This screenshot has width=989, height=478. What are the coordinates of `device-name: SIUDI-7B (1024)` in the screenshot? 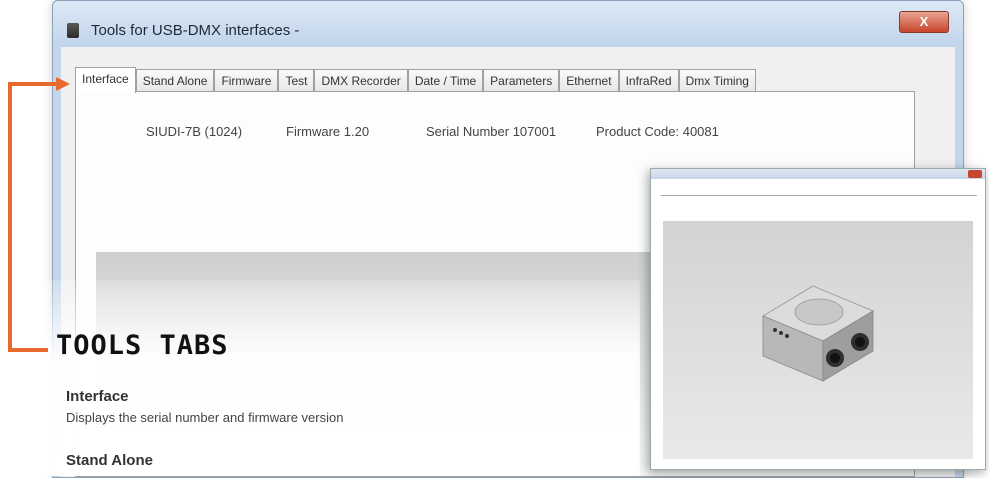 It's located at (194, 131).